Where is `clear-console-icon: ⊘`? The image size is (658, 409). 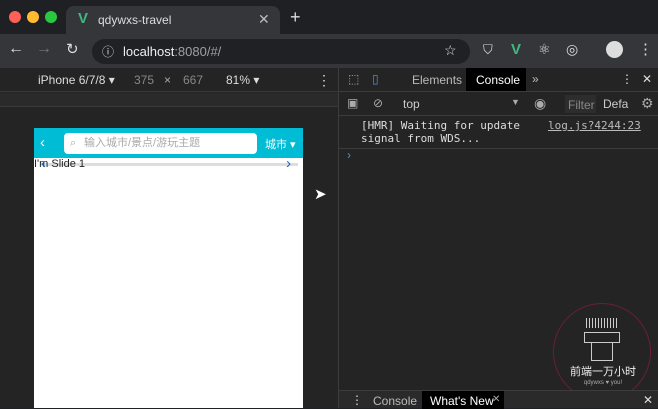 clear-console-icon: ⊘ is located at coordinates (378, 103).